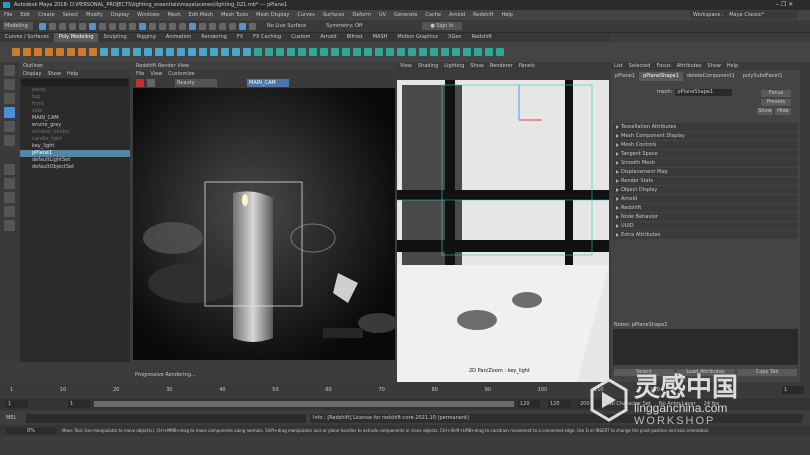 This screenshot has height=455, width=810. I want to click on ae-section: Tessellation Attributes, so click(705, 127).